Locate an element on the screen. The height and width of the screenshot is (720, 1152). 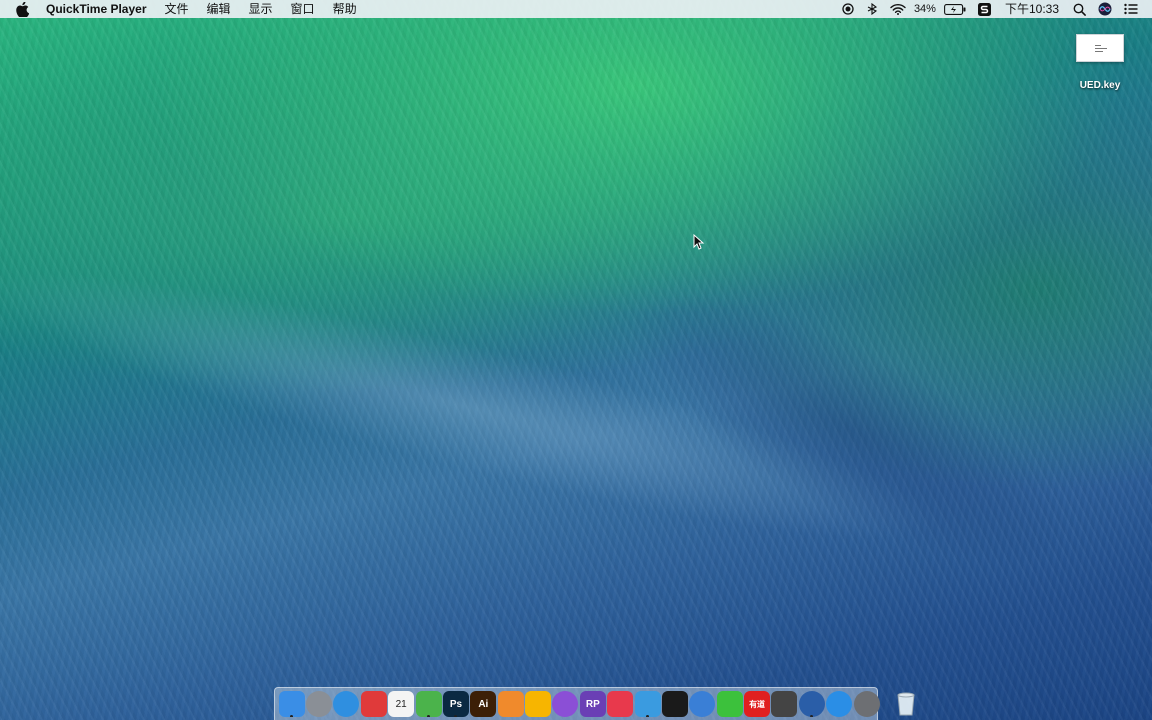
menu-bar-left: QuickTime Player 文件 编辑 显示 窗口 帮助 is located at coordinates (183, 9).